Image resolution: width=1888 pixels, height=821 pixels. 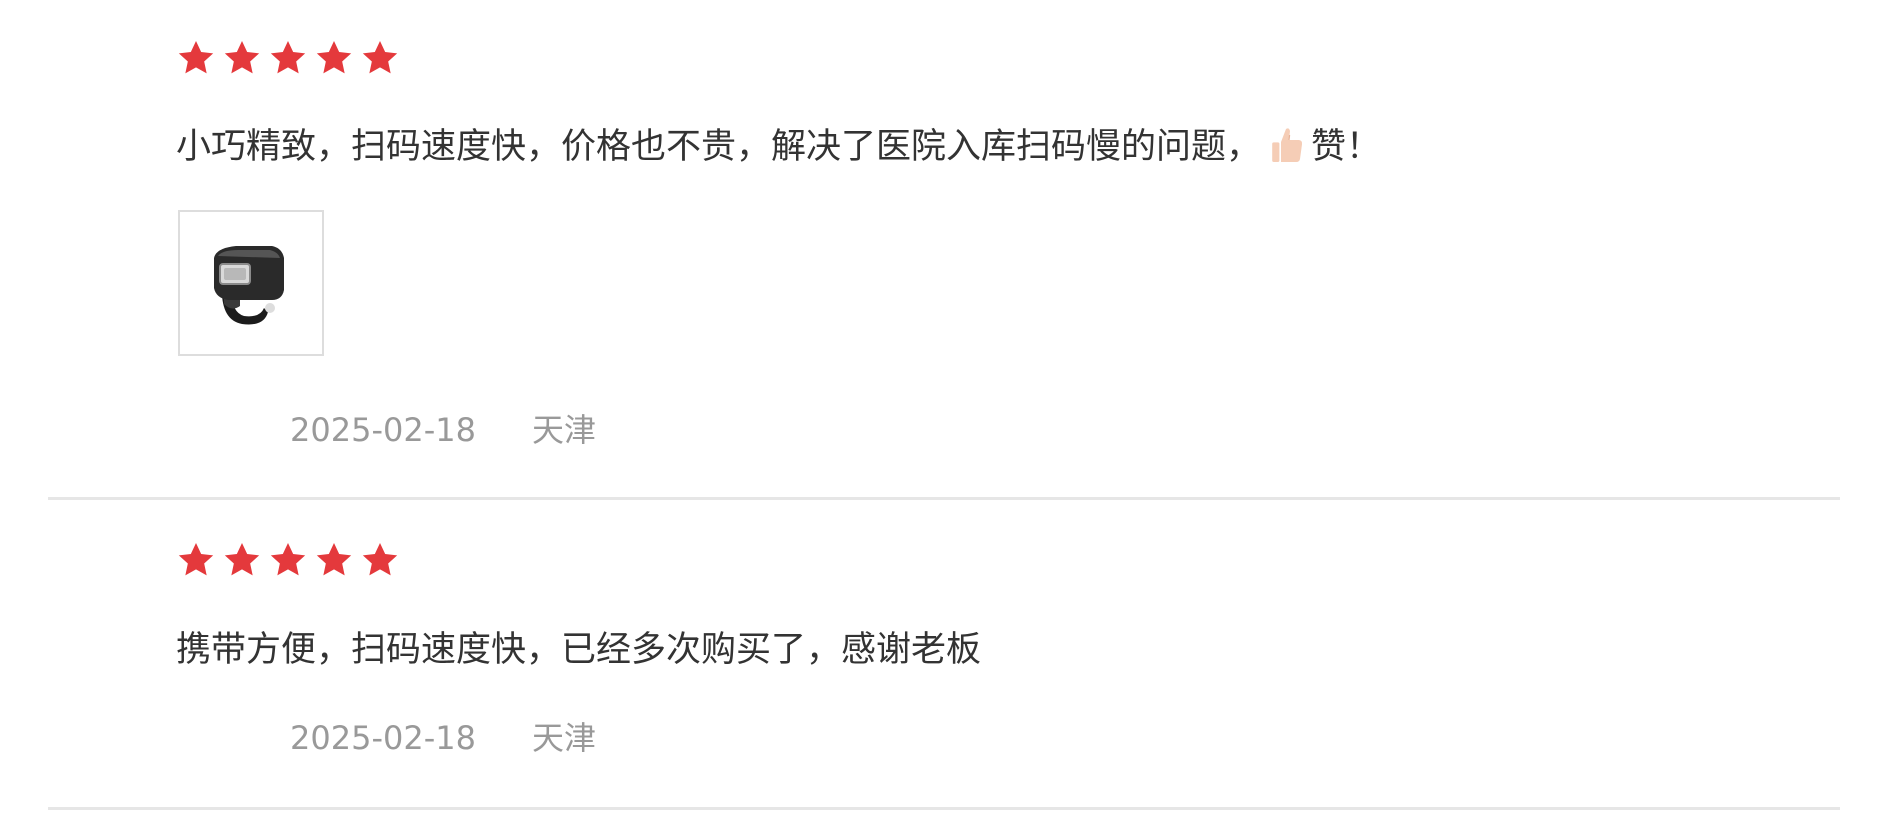 I want to click on review-text: 携带方便，扫码速度快，已经多次购买了，感谢老板, so click(x=579, y=650).